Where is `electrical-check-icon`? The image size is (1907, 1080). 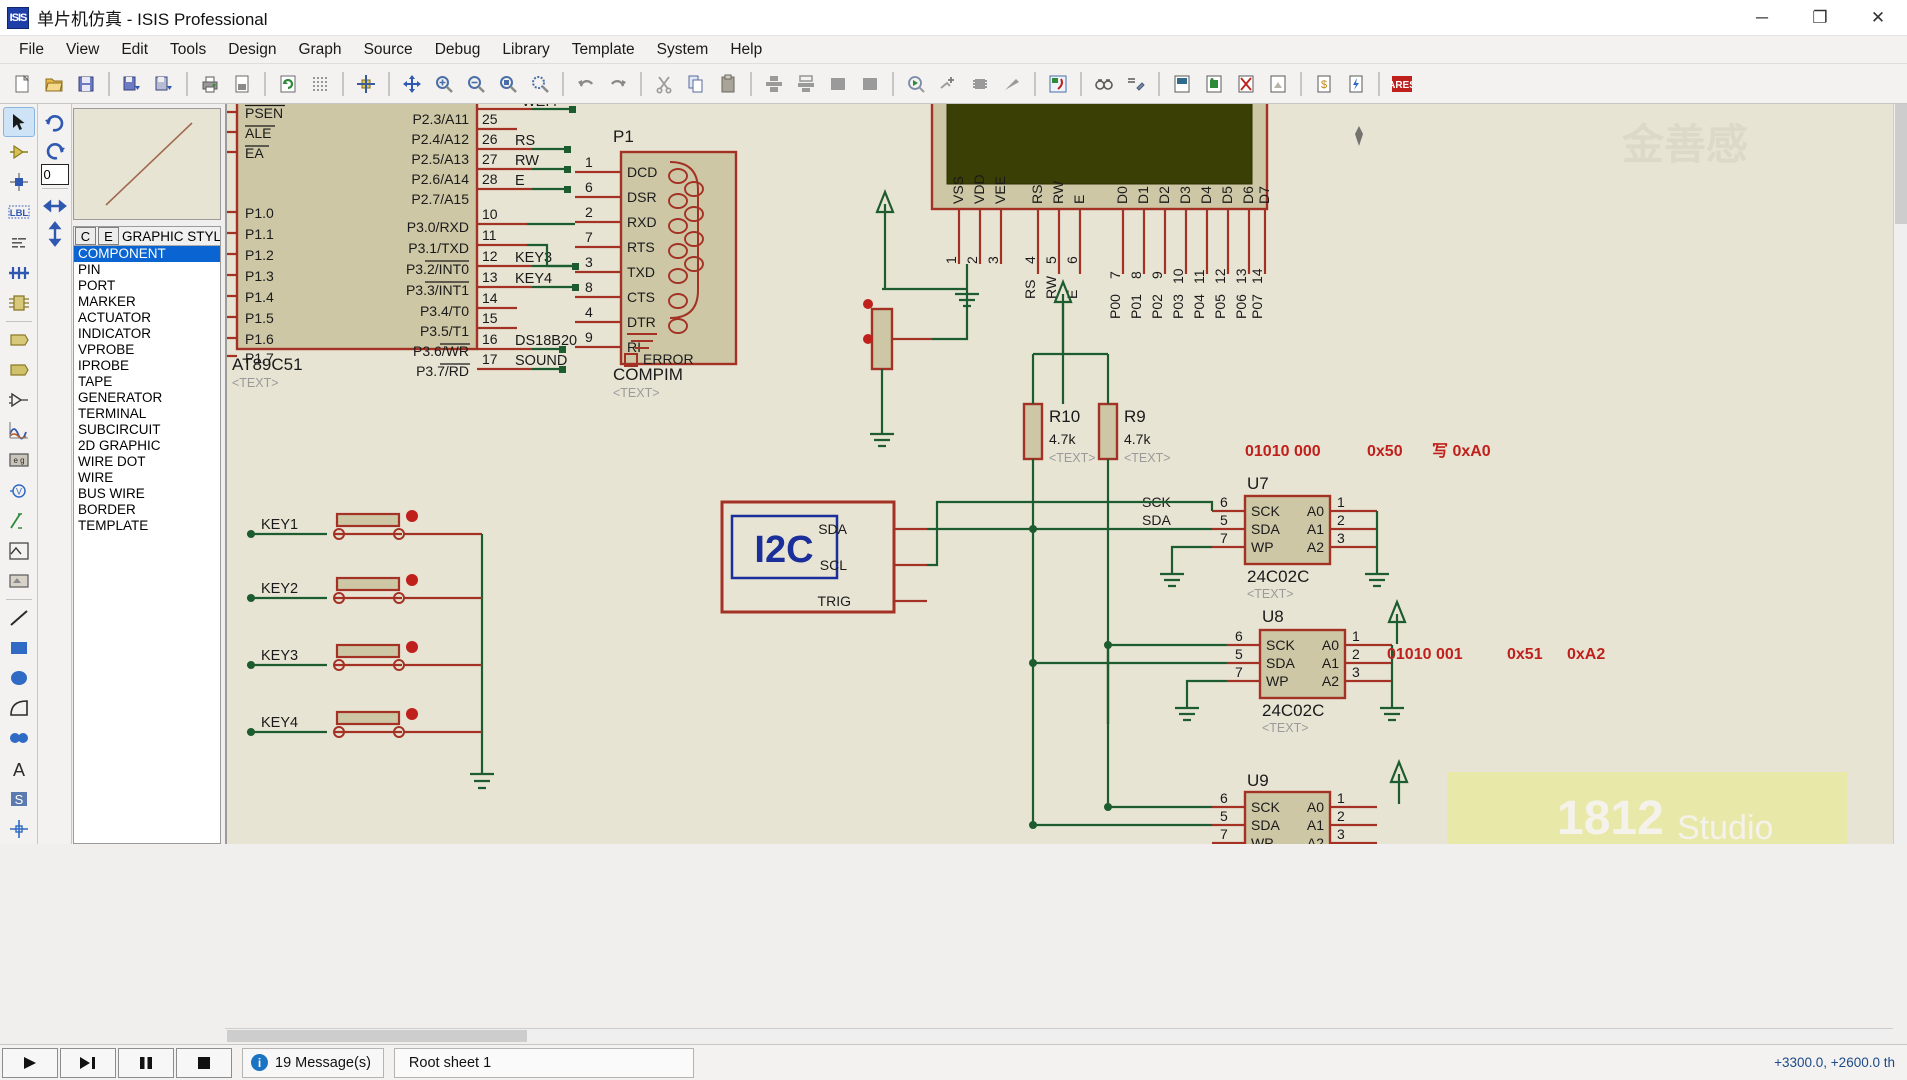
electrical-check-icon is located at coordinates (1356, 84).